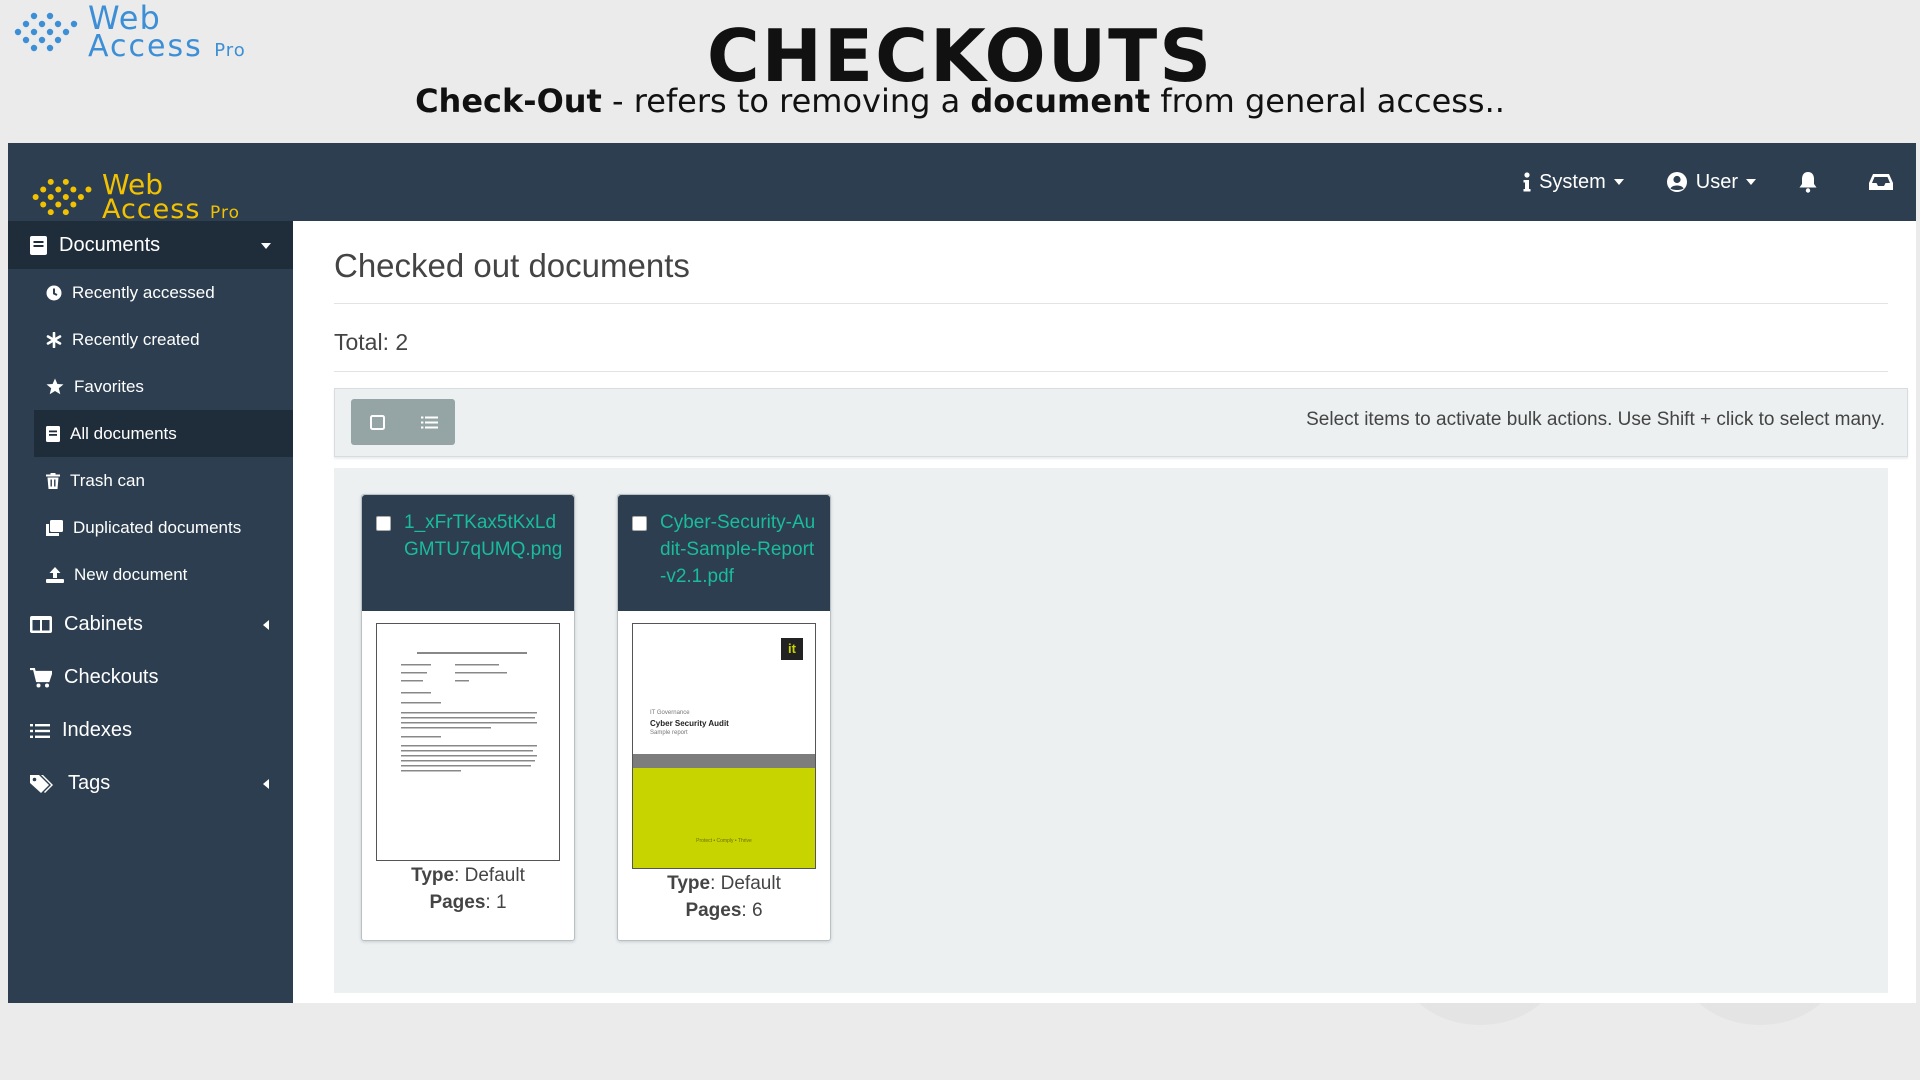 This screenshot has width=1920, height=1080. I want to click on user-menu-label: User, so click(1716, 181).